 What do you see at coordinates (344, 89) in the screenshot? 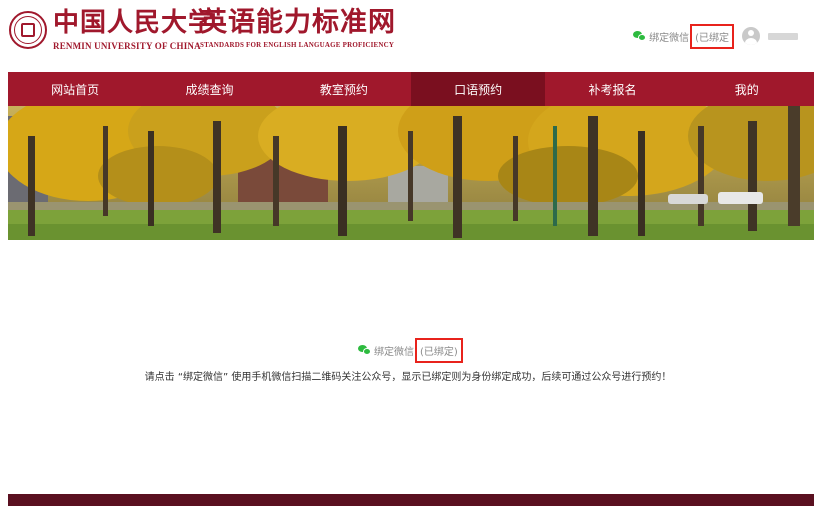
I see `nav-item-classroom-booking: 教室预约` at bounding box center [344, 89].